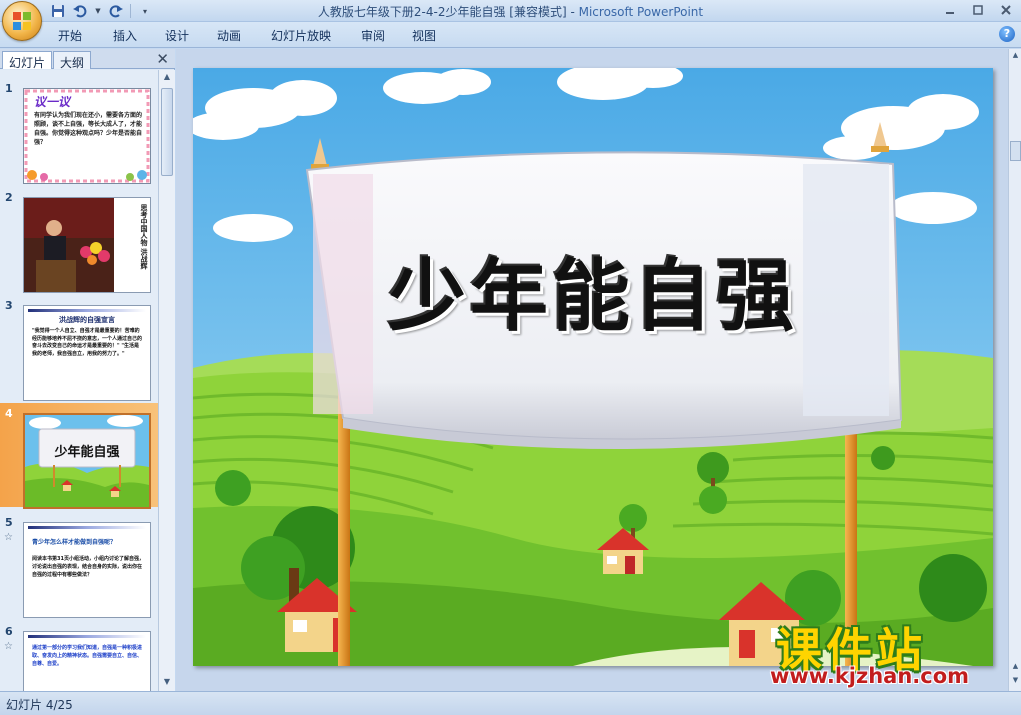 The height and width of the screenshot is (715, 1021). I want to click on slide-number: 1, so click(9, 88).